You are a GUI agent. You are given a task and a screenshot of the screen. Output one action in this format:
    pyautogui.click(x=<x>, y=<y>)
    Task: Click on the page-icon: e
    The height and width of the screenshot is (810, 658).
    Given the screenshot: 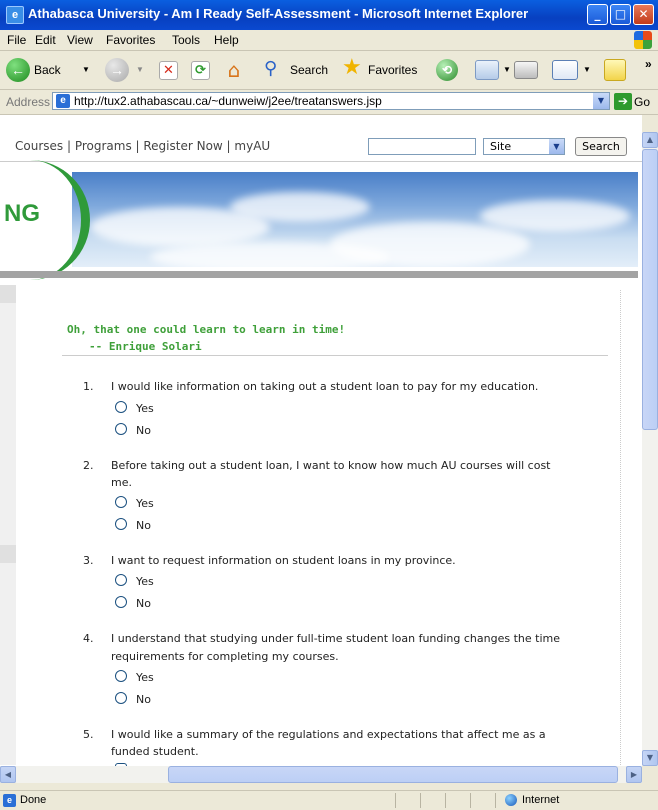 What is the action you would take?
    pyautogui.click(x=63, y=101)
    